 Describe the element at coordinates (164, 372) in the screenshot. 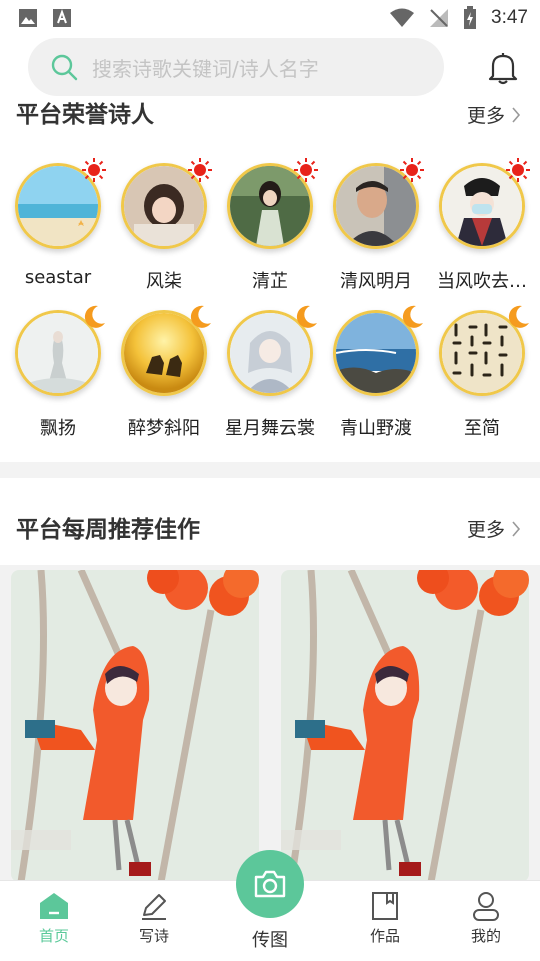

I see `poet-item: 醉梦斜阳` at that location.